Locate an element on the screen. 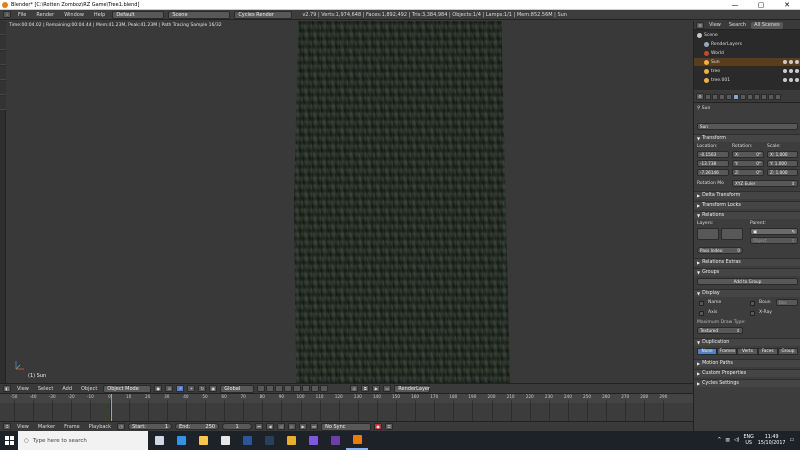 The width and height of the screenshot is (800, 450). jump-end-icon: ⏭ is located at coordinates (314, 426).